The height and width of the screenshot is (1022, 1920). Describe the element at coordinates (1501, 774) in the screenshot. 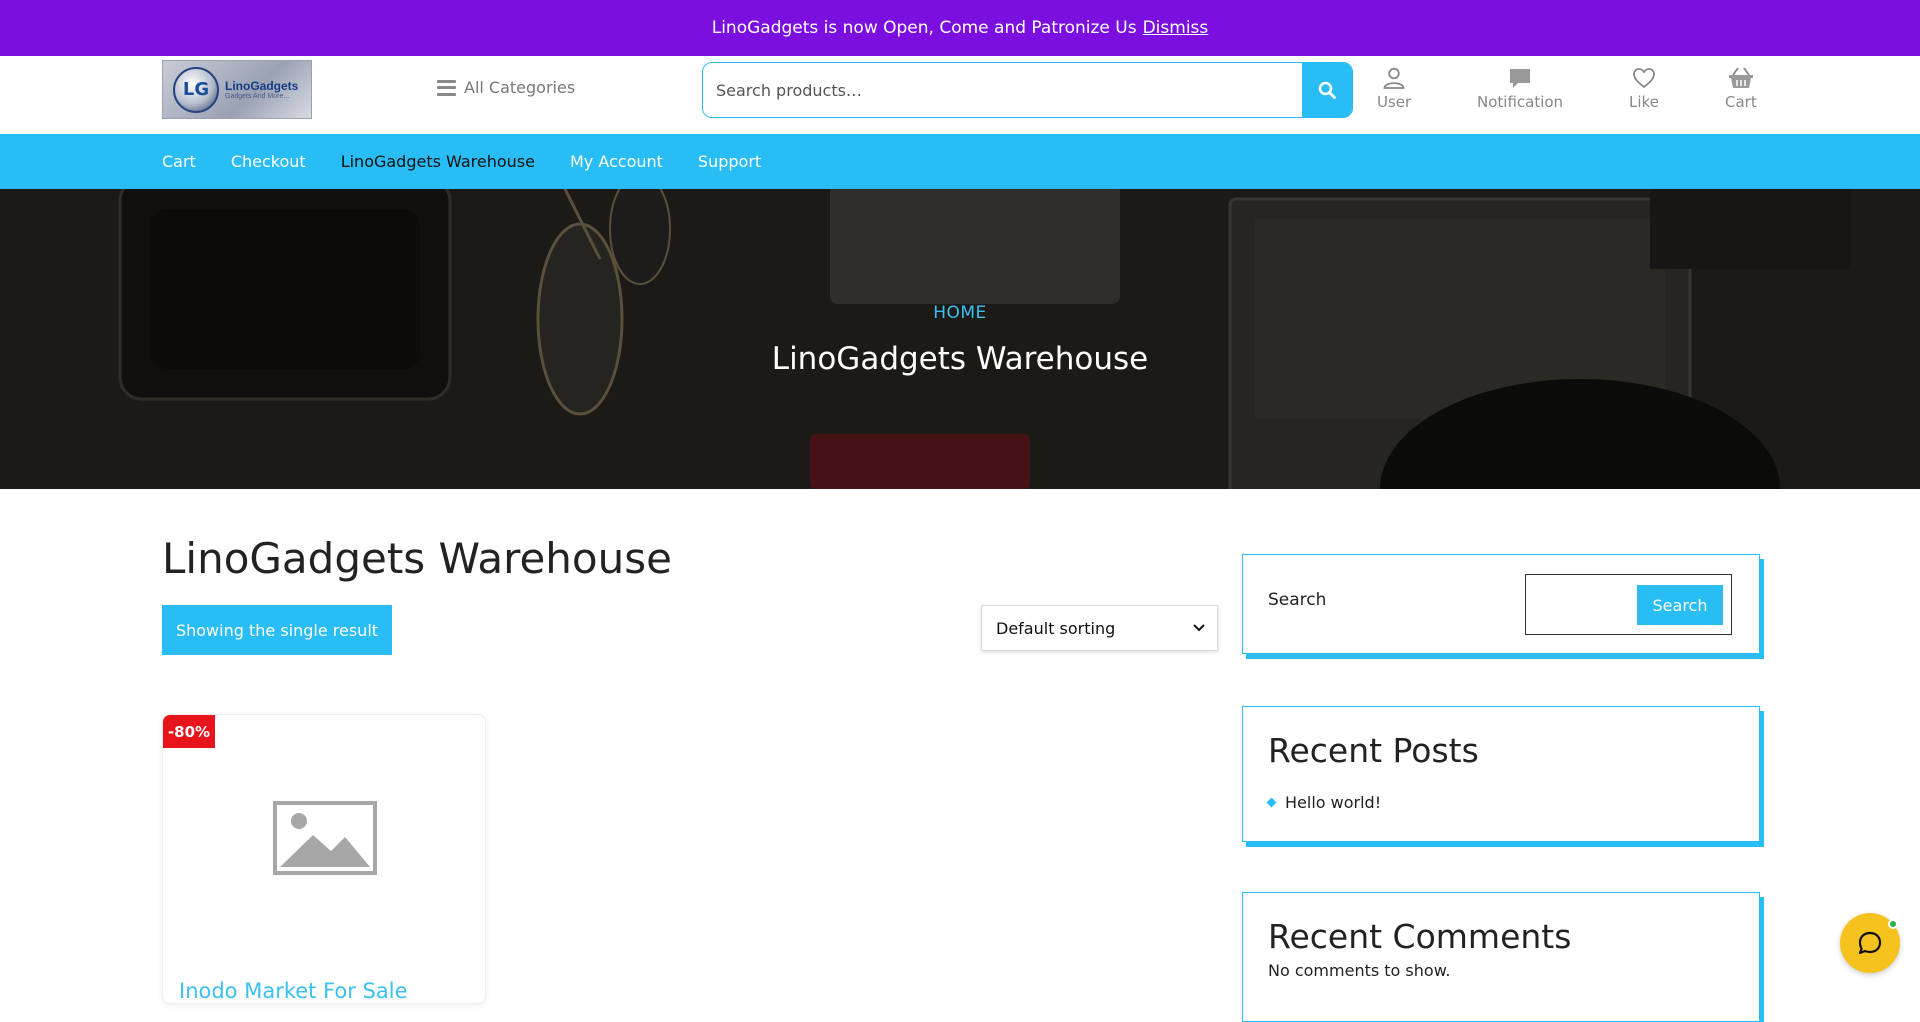

I see `recent-posts-widget: Recent Posts Hello world!` at that location.